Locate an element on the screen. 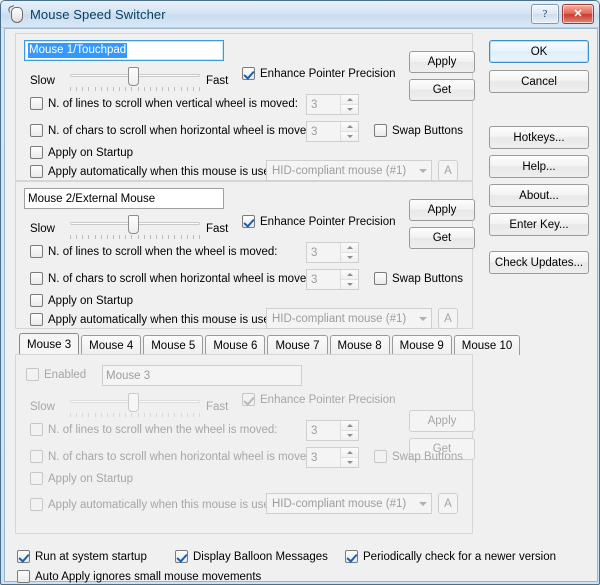  help-caption-button: ? is located at coordinates (545, 14).